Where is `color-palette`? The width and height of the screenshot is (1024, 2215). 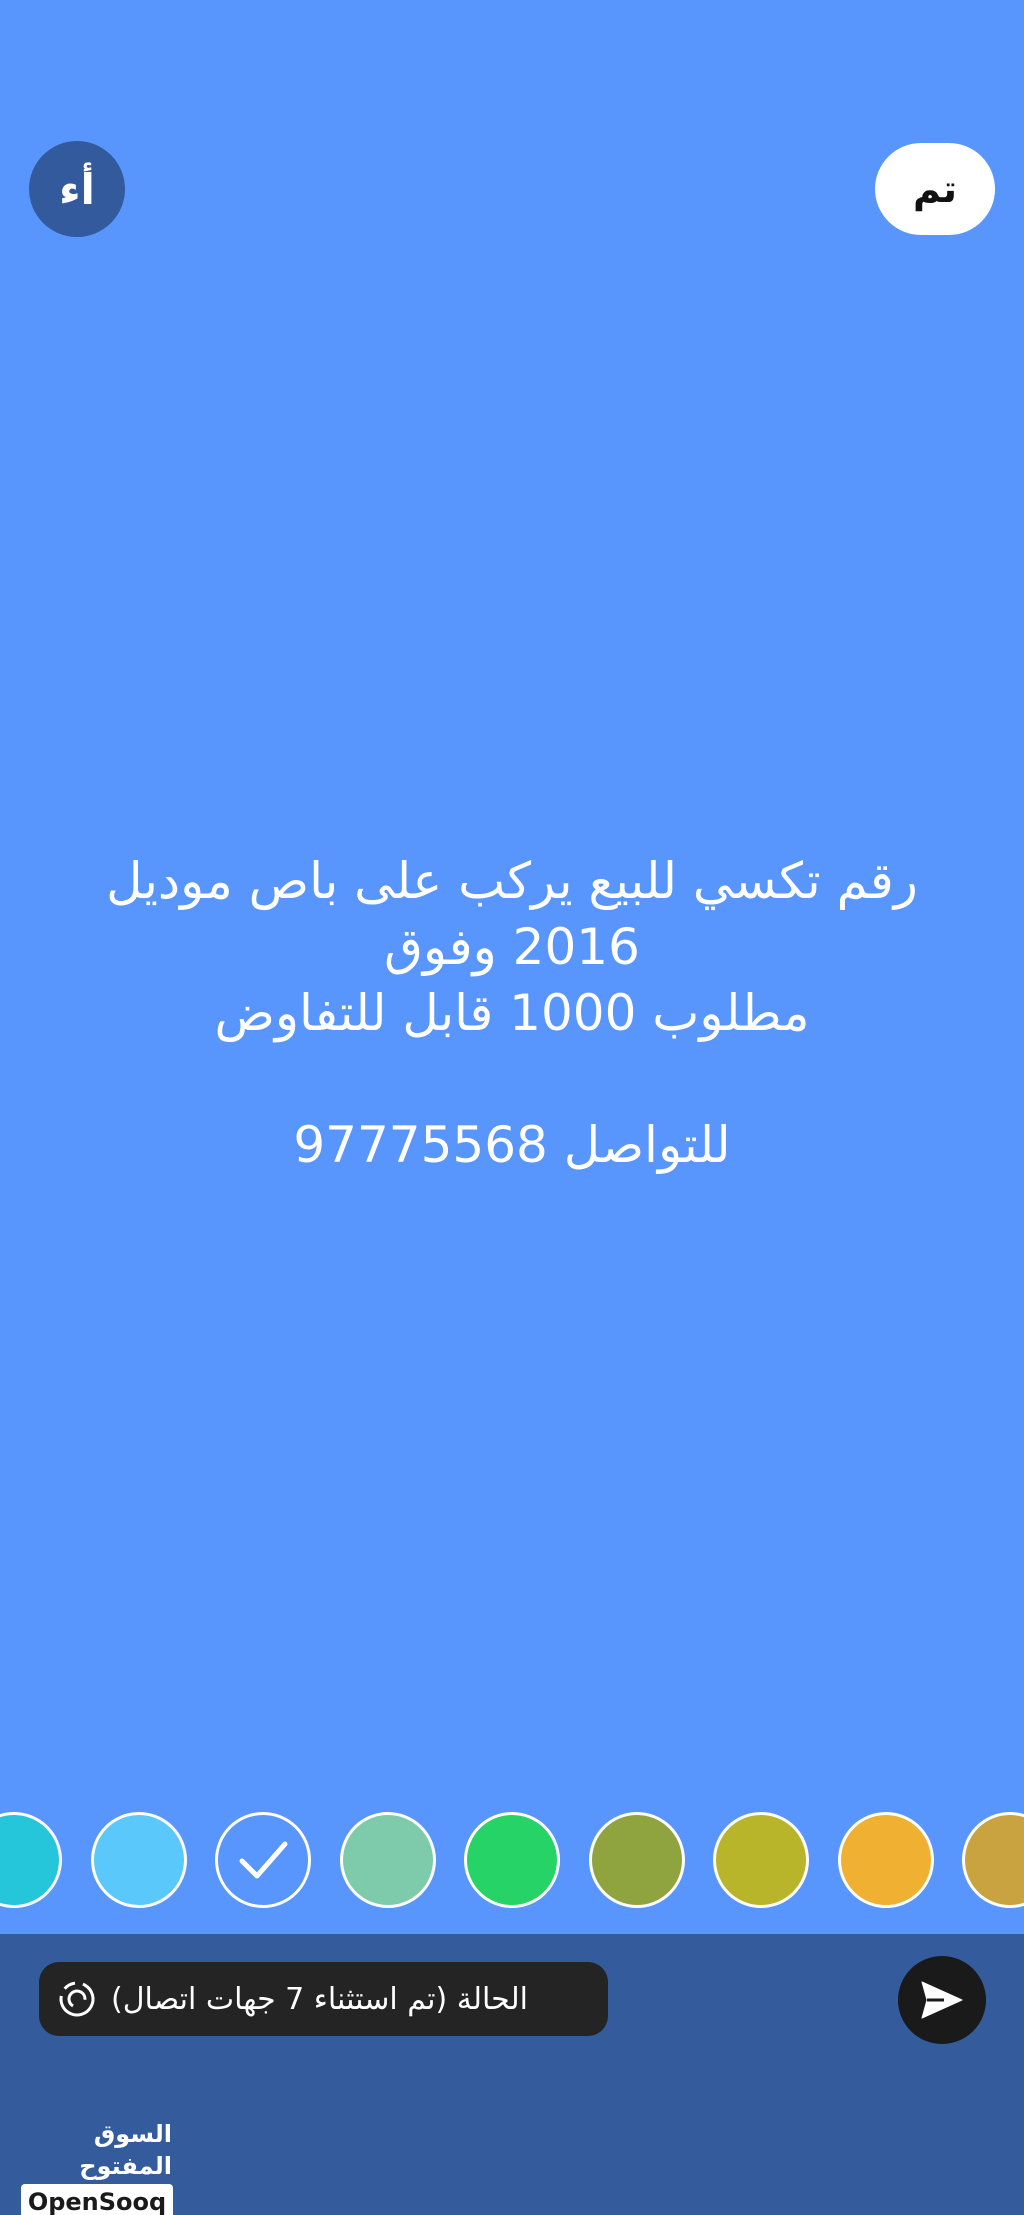 color-palette is located at coordinates (512, 1860).